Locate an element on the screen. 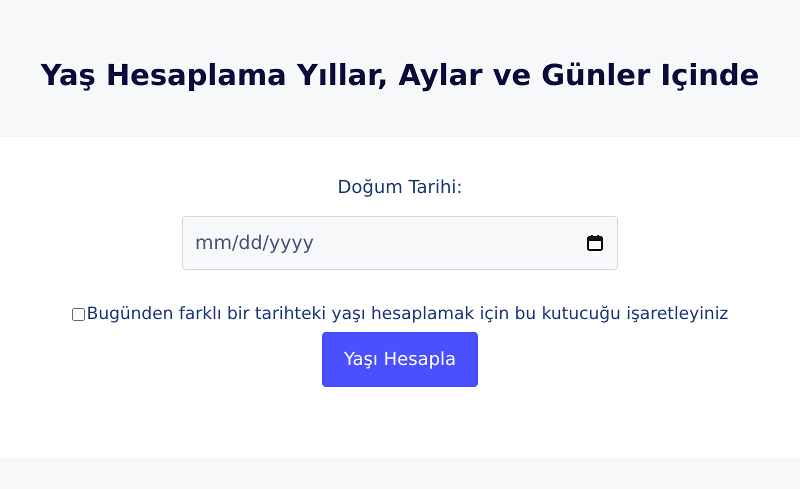 Image resolution: width=800 pixels, height=489 pixels. page-title: Yaş Hesaplama Yıllar, Aylar ve Günler Içinde is located at coordinates (400, 74).